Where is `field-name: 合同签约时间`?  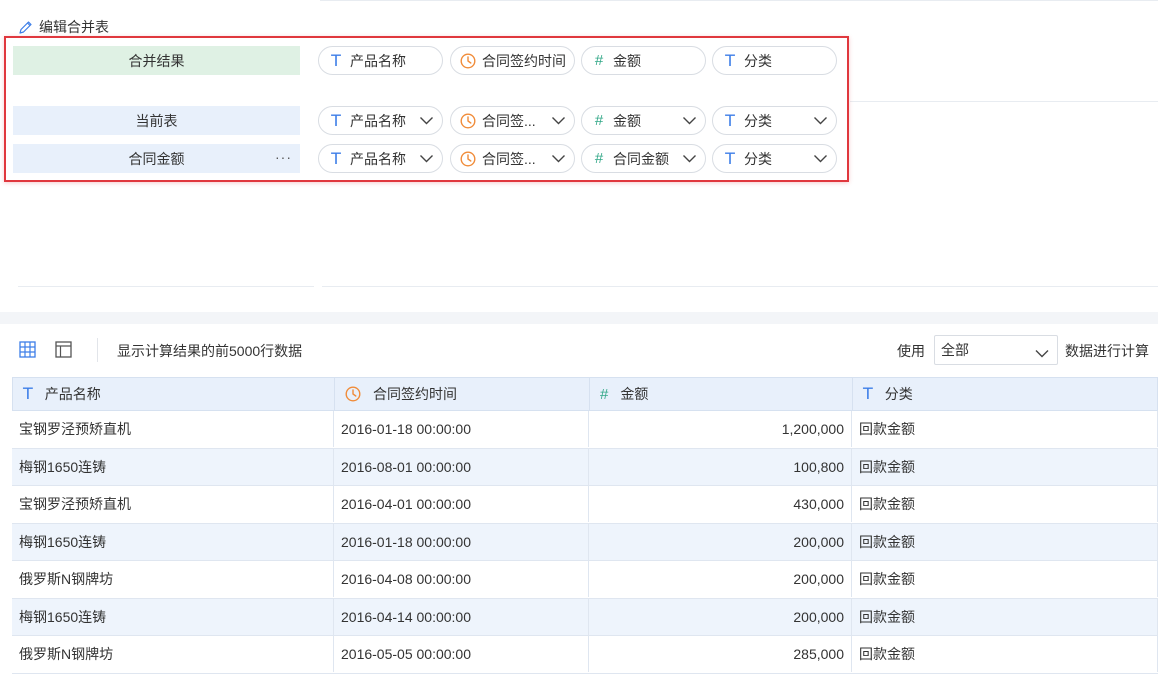
field-name: 合同签约时间 is located at coordinates (524, 60).